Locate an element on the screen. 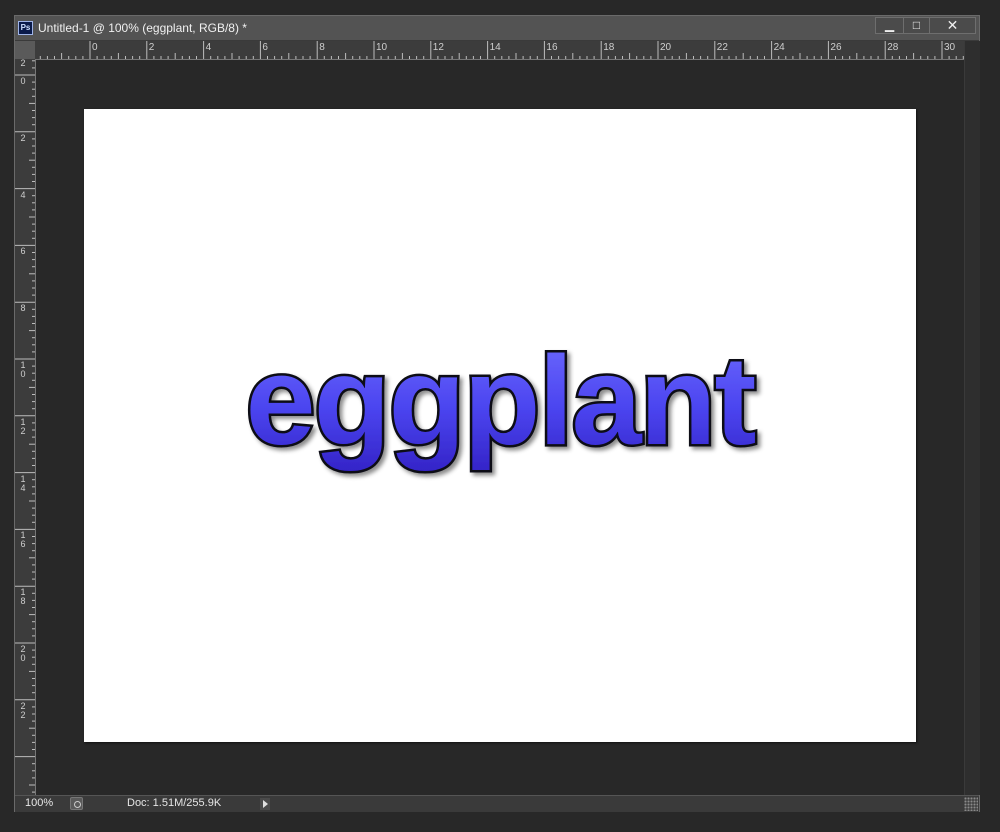 Image resolution: width=1000 pixels, height=832 pixels. zoom-level: 100% is located at coordinates (39, 803).